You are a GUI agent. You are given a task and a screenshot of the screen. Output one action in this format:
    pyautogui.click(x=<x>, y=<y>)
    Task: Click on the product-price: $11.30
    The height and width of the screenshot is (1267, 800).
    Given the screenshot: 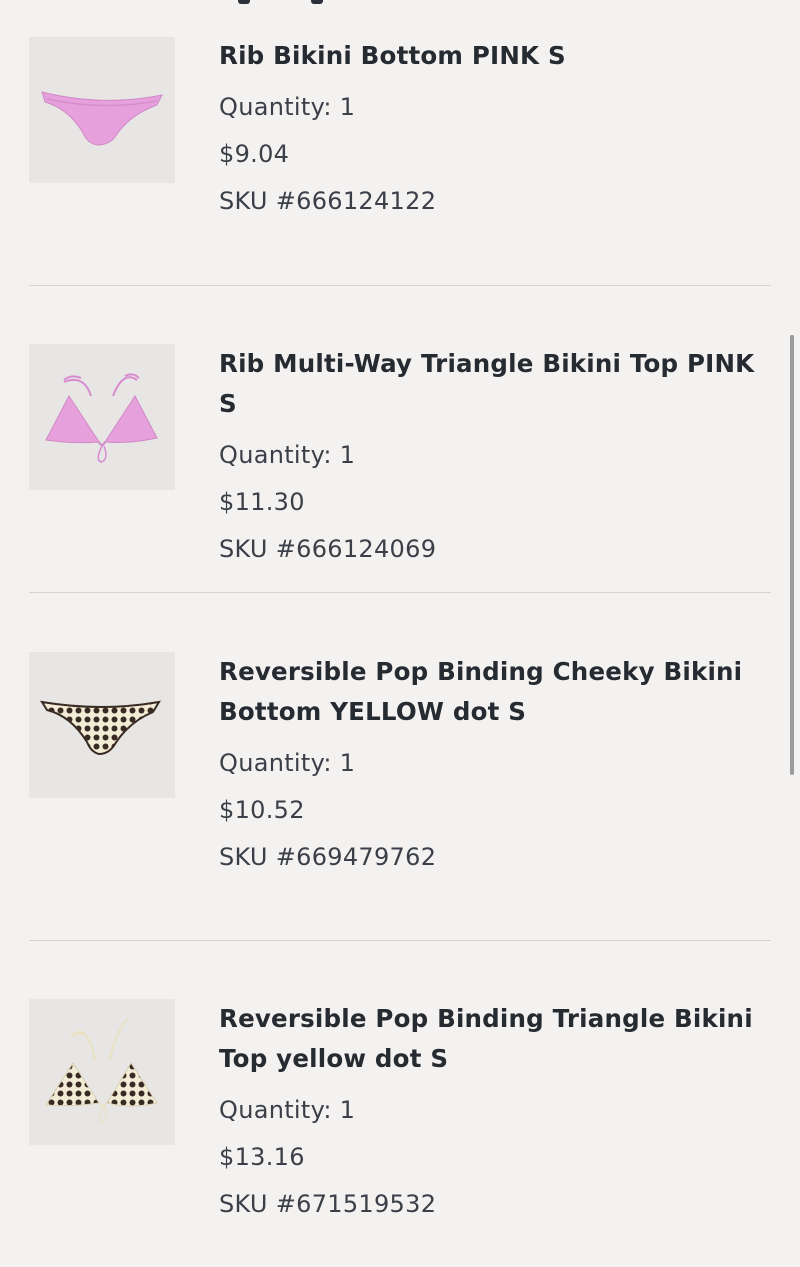 What is the action you would take?
    pyautogui.click(x=262, y=502)
    